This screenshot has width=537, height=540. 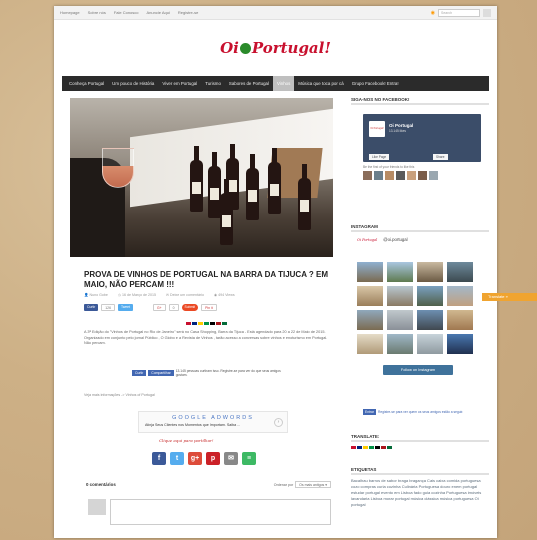 I want to click on search-icon, so click(x=487, y=12).